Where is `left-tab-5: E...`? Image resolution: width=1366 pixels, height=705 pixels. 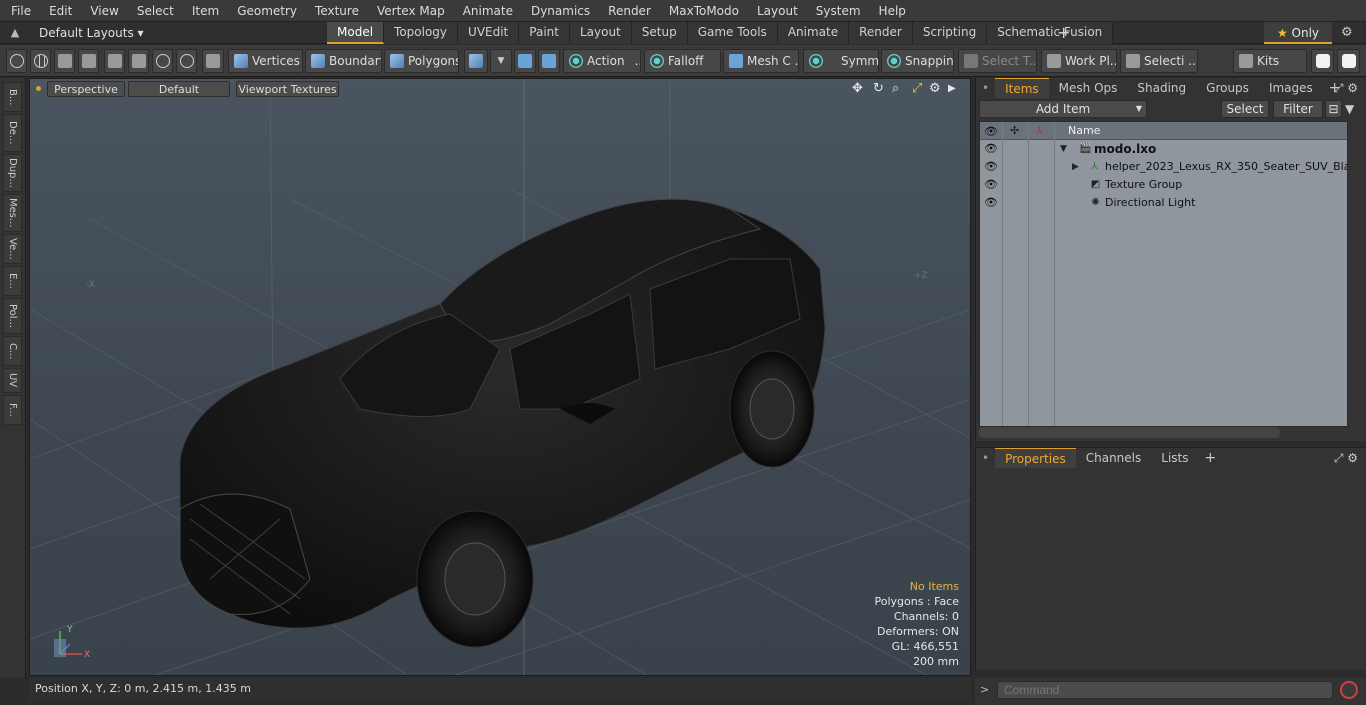 left-tab-5: E... is located at coordinates (12, 281).